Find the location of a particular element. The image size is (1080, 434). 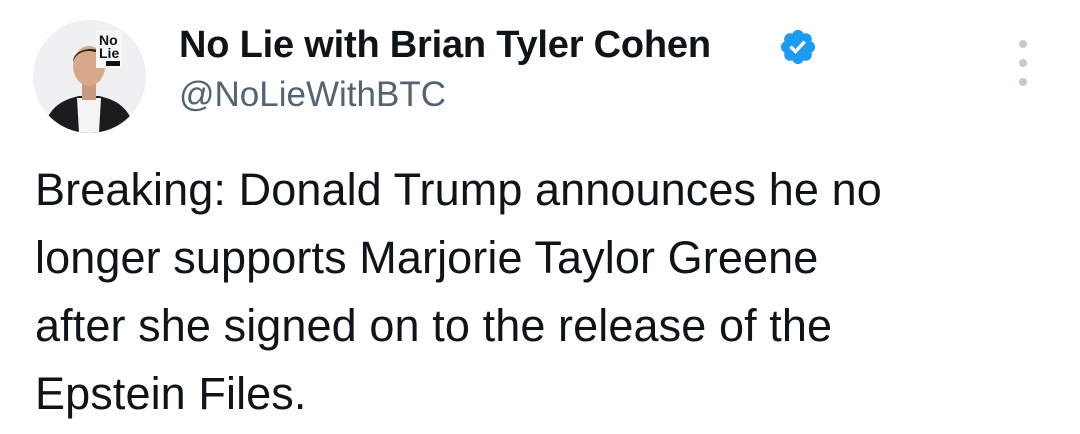

author-display-name: No Lie with Brian Tyler Cohen is located at coordinates (445, 45).